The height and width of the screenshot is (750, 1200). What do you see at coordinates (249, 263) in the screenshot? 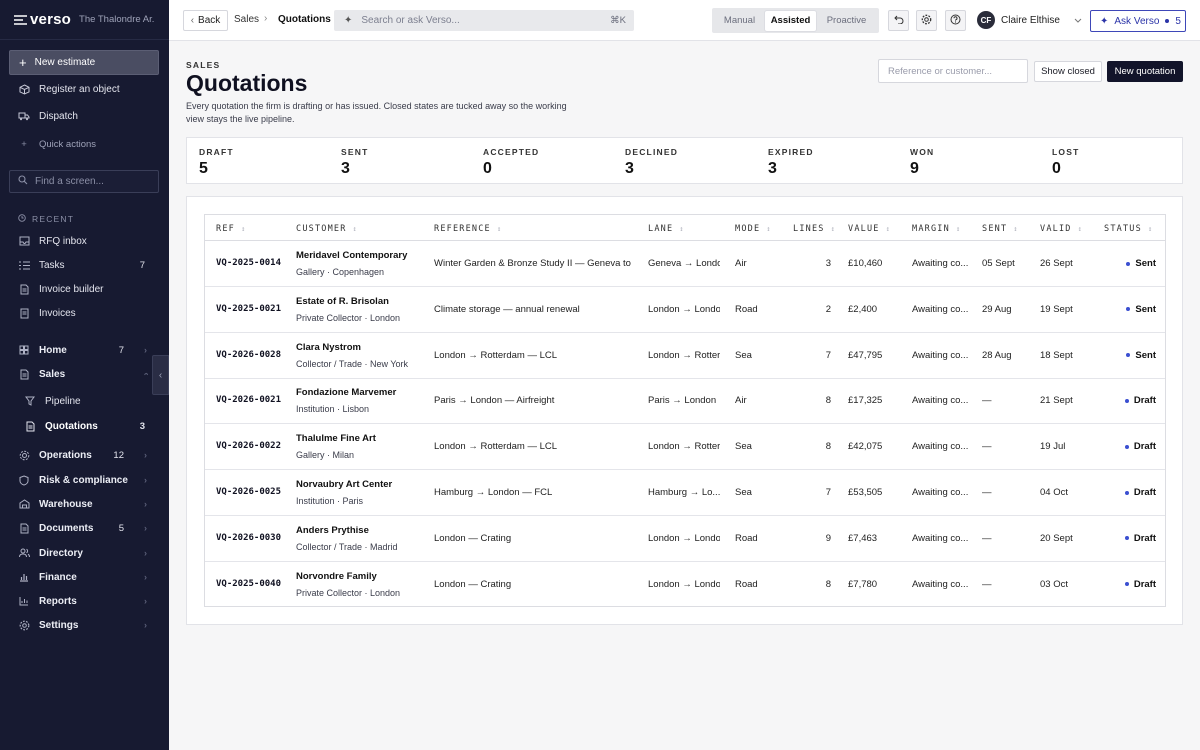
I see `quotation-ref: VQ-2025-0014` at bounding box center [249, 263].